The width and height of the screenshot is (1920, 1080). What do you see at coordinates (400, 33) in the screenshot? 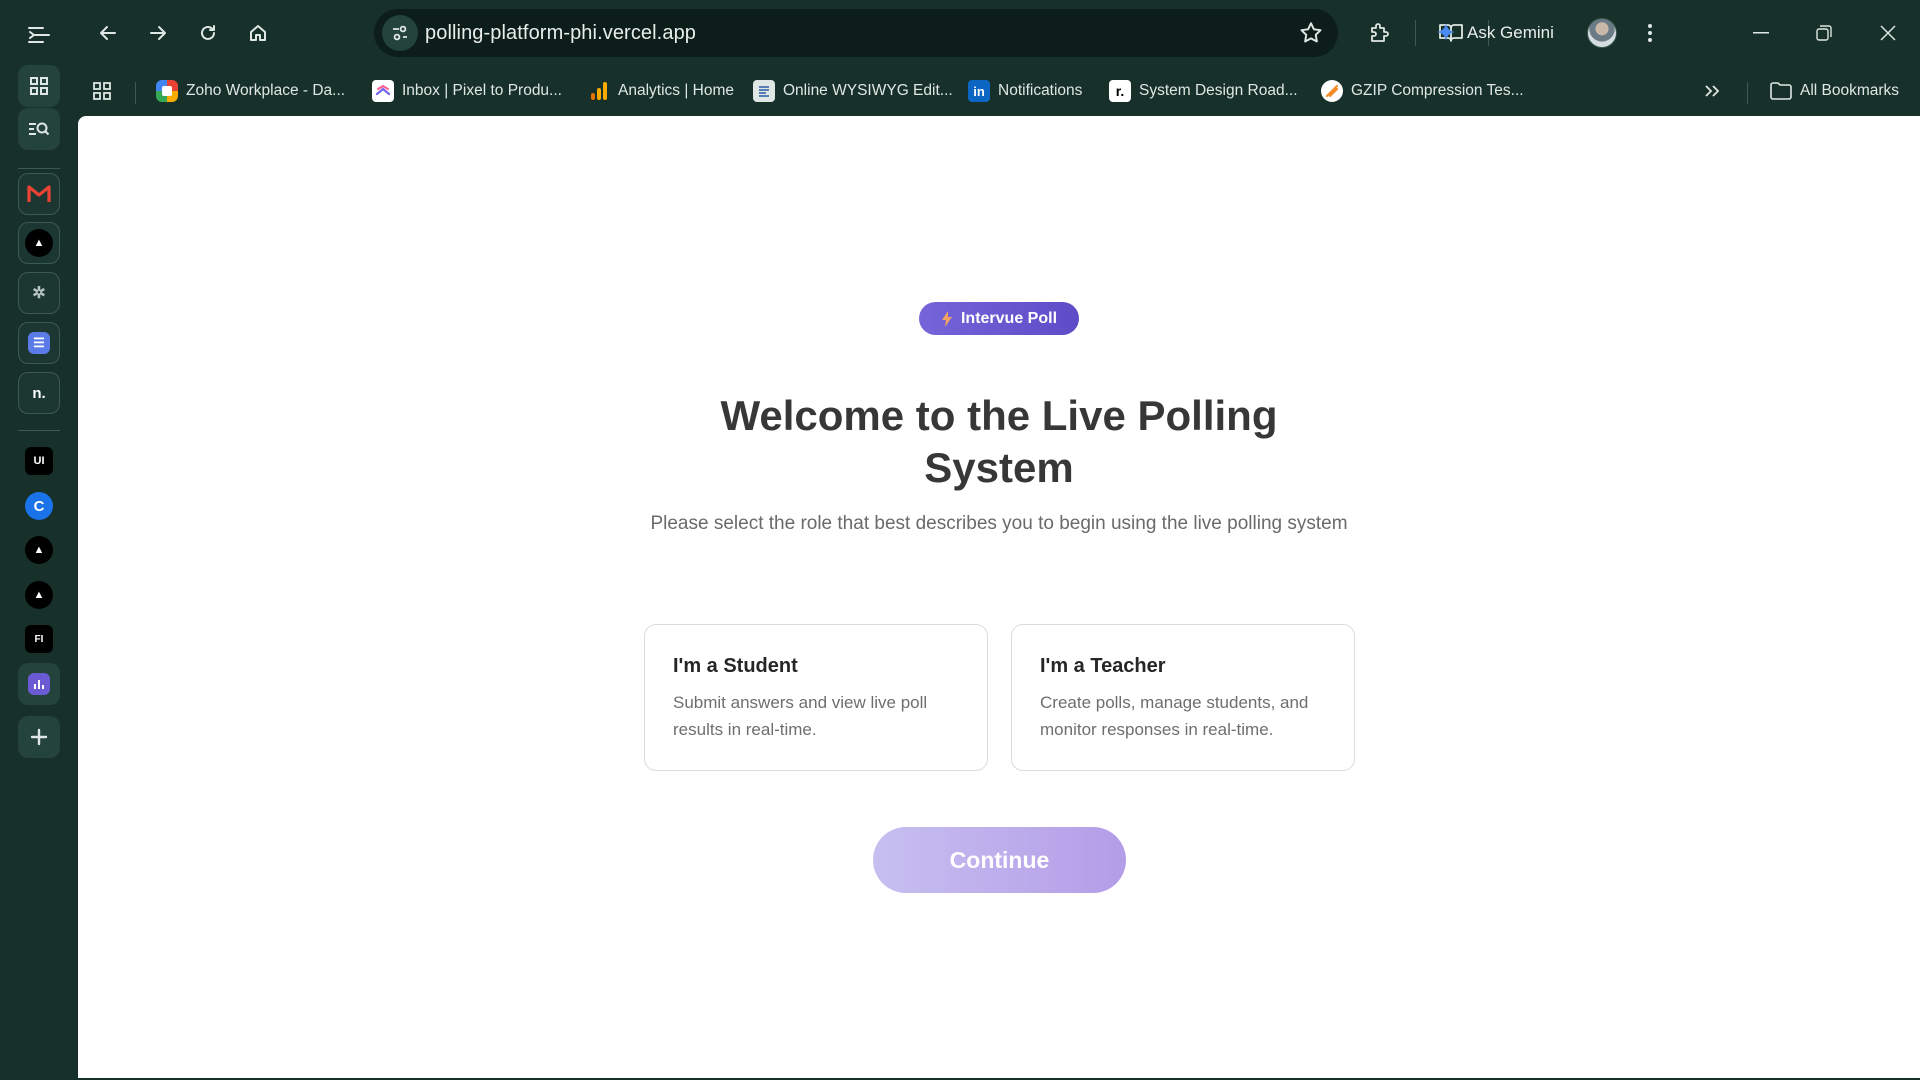
I see `site-info-icon` at bounding box center [400, 33].